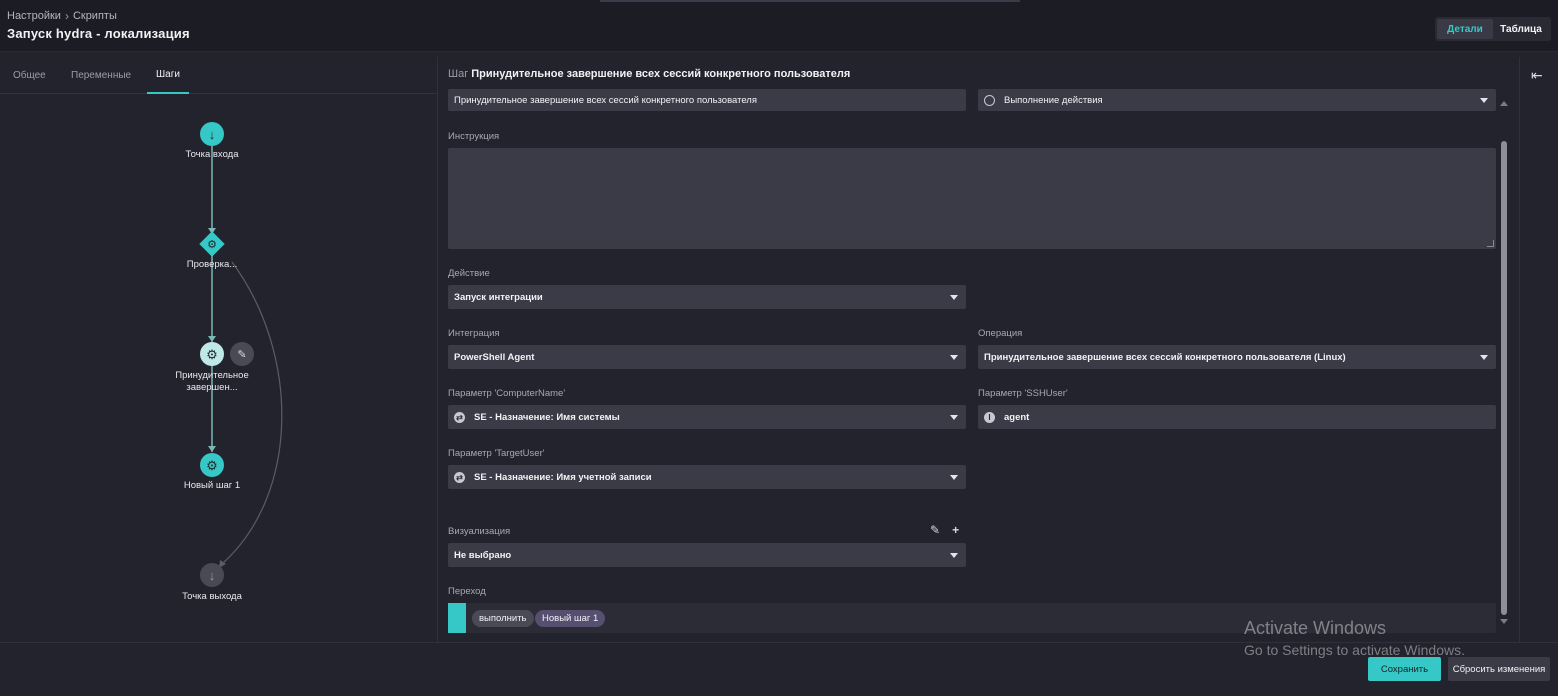 This screenshot has width=1558, height=696. What do you see at coordinates (467, 591) in the screenshot?
I see `transition-label: Переход` at bounding box center [467, 591].